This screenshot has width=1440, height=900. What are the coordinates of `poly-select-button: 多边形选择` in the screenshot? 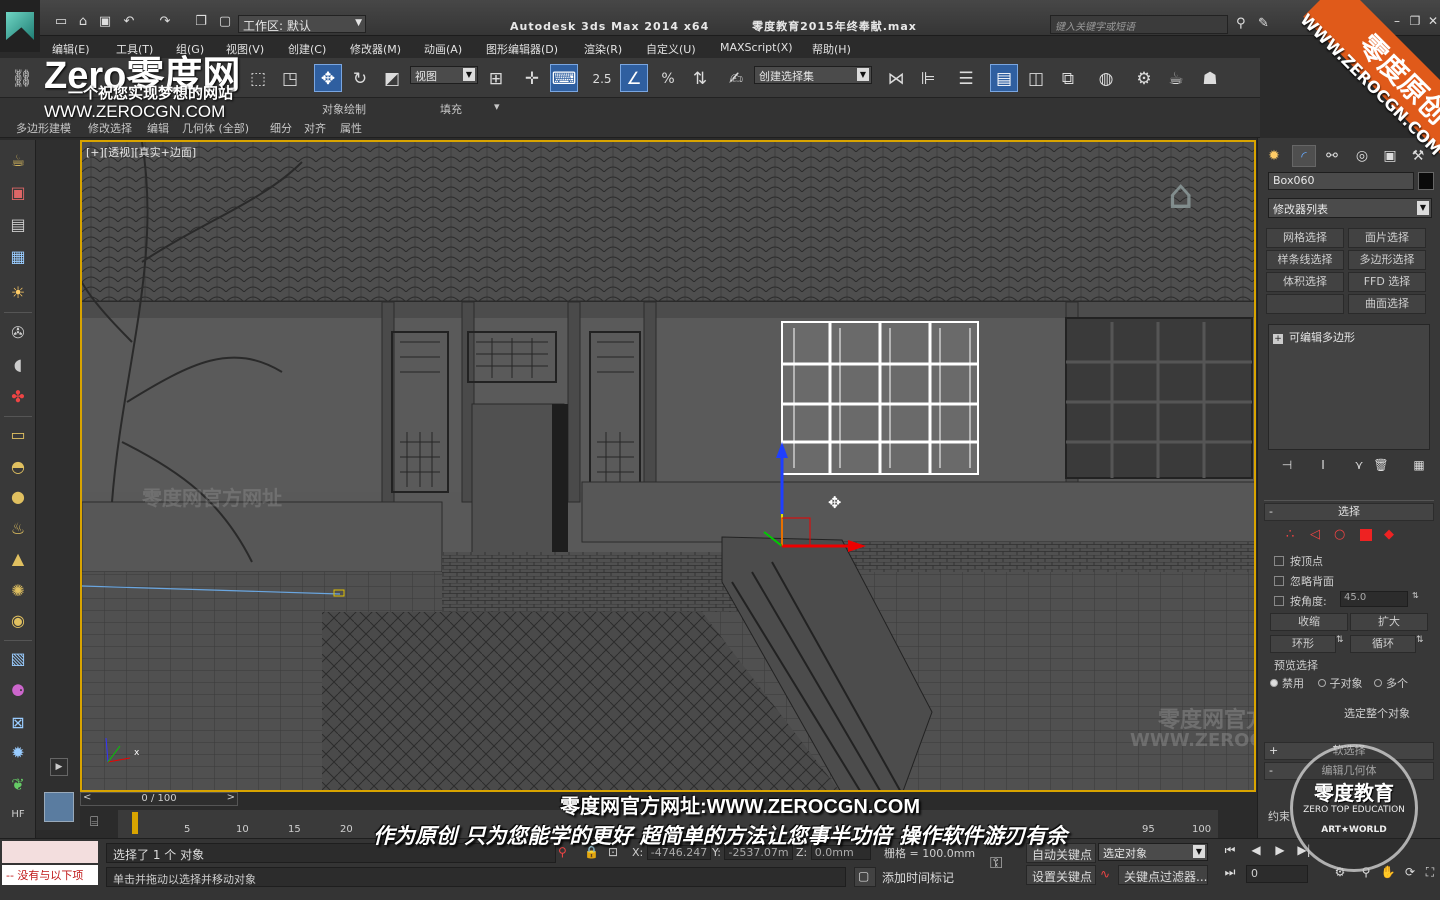 It's located at (1387, 260).